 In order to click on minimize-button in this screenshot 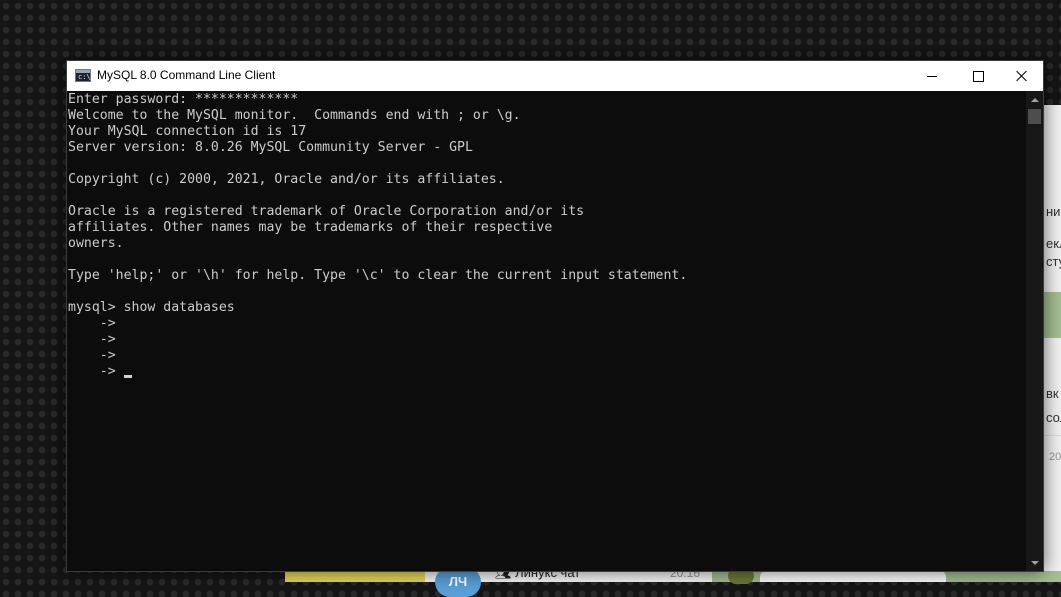, I will do `click(932, 76)`.